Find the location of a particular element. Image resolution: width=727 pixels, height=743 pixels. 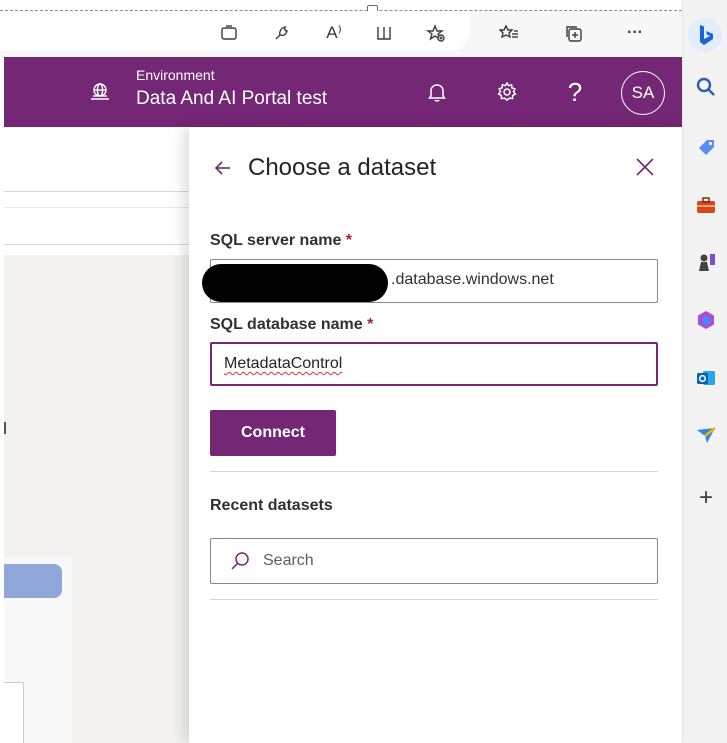

more-label: ··· is located at coordinates (635, 32).